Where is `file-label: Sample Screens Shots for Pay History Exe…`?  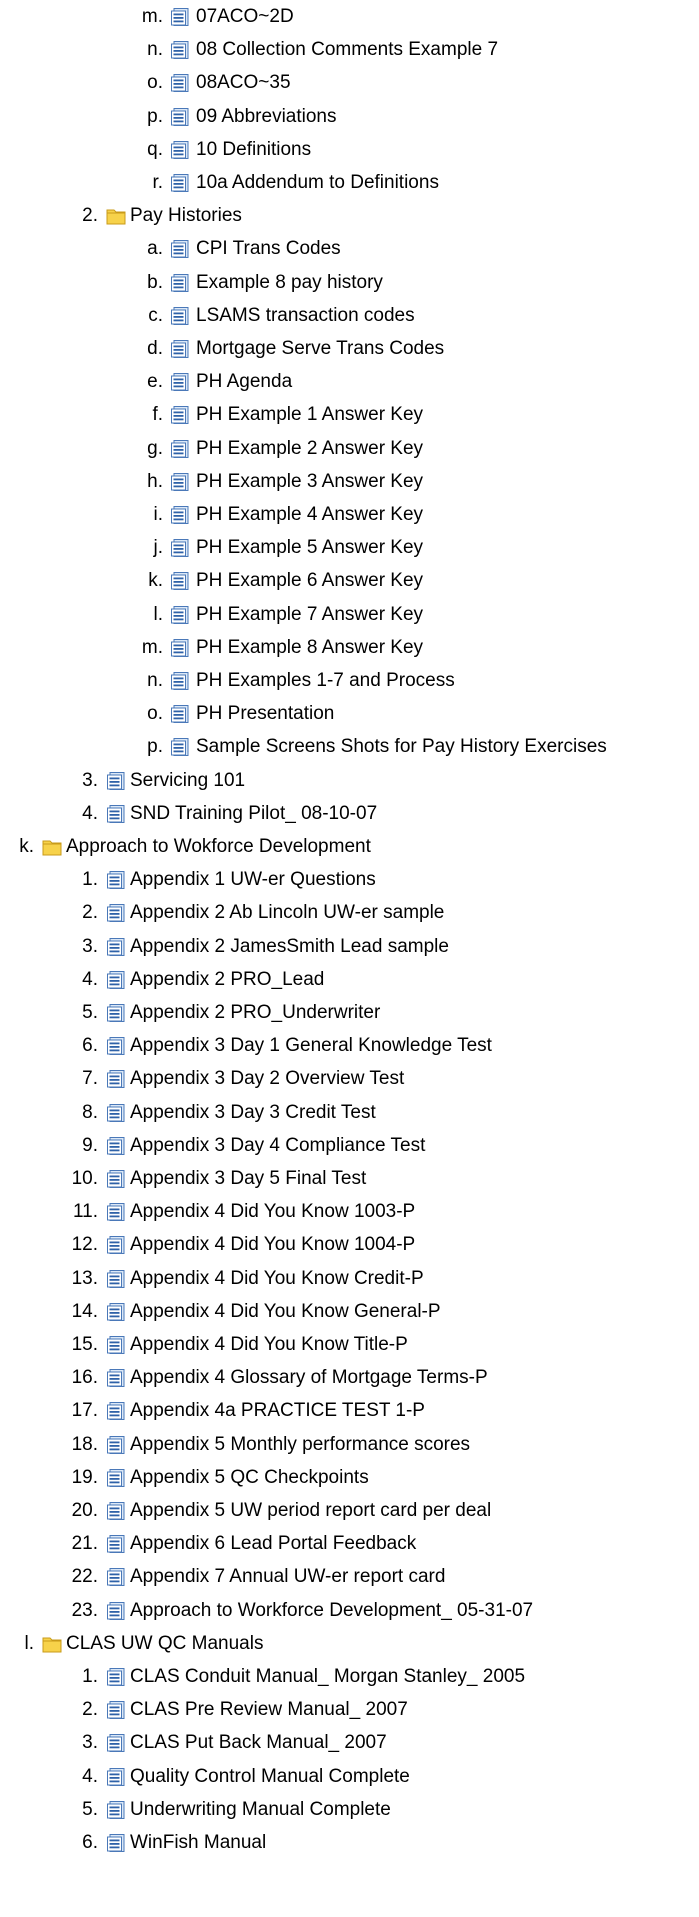 file-label: Sample Screens Shots for Pay History Exe… is located at coordinates (401, 747).